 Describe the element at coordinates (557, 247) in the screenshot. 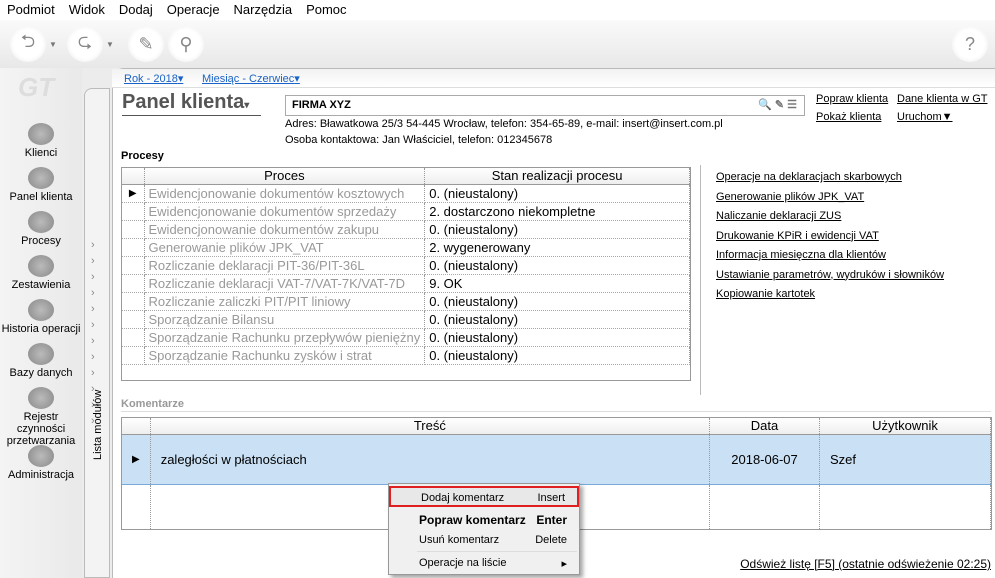

I see `process-status: 2. wygenerowany` at that location.